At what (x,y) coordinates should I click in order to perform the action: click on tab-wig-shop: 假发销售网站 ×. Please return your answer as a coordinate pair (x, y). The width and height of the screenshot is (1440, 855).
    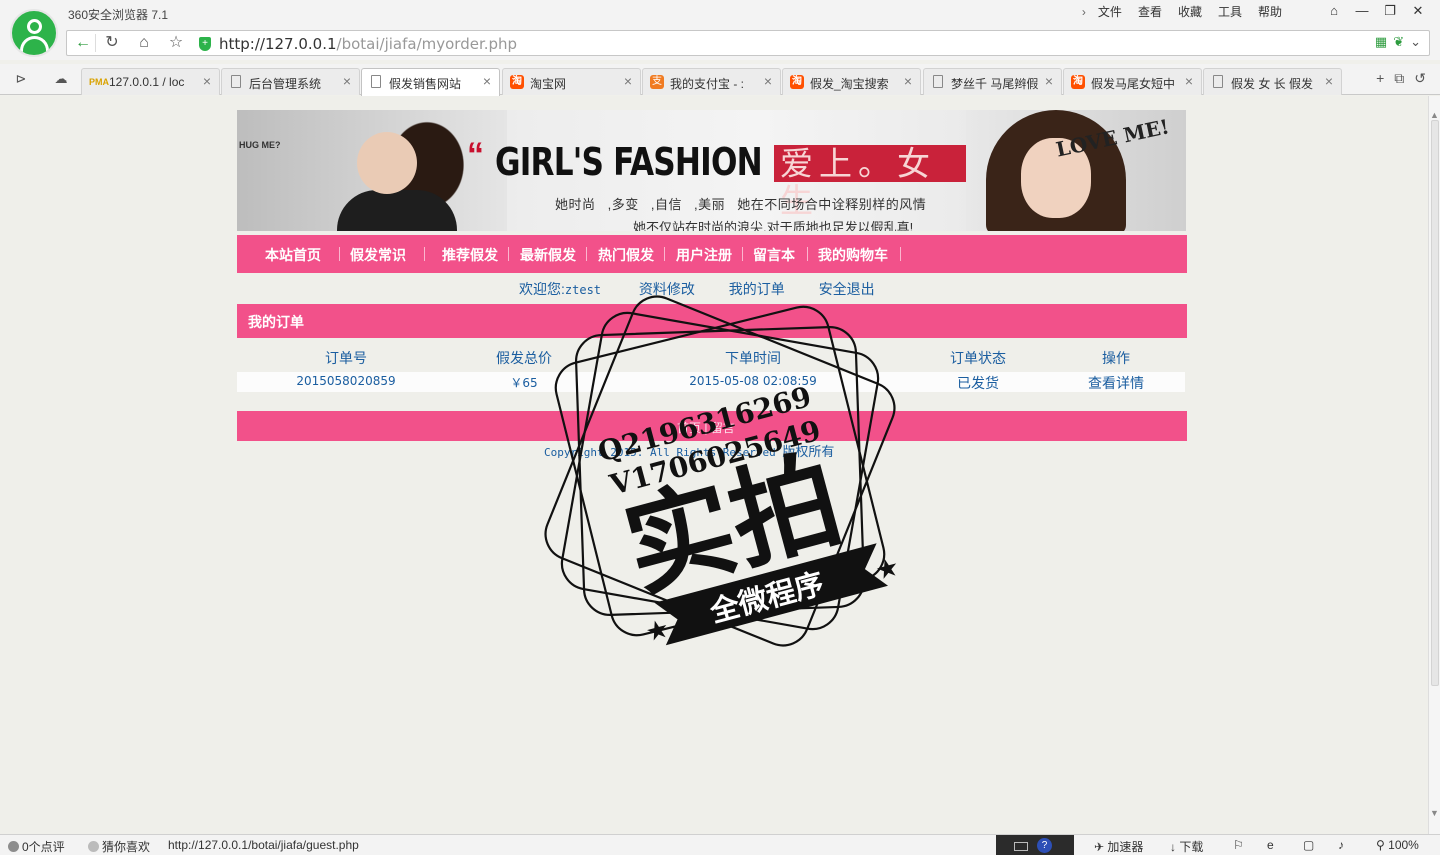
    Looking at the image, I should click on (430, 82).